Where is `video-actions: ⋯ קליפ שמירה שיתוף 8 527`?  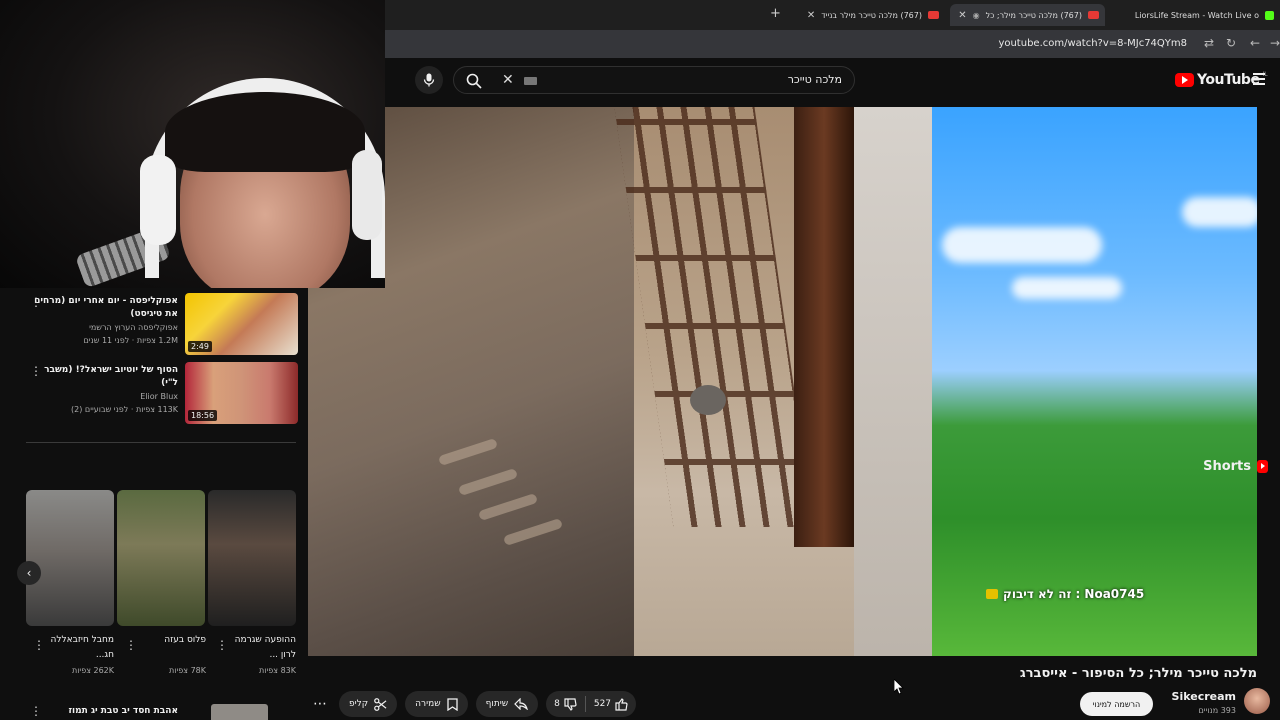 video-actions: ⋯ קליפ שמירה שיתוף 8 527 is located at coordinates (473, 704).